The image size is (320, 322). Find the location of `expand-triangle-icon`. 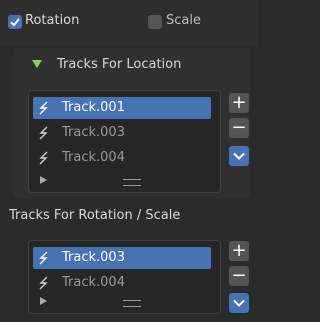

expand-triangle-icon is located at coordinates (37, 64).